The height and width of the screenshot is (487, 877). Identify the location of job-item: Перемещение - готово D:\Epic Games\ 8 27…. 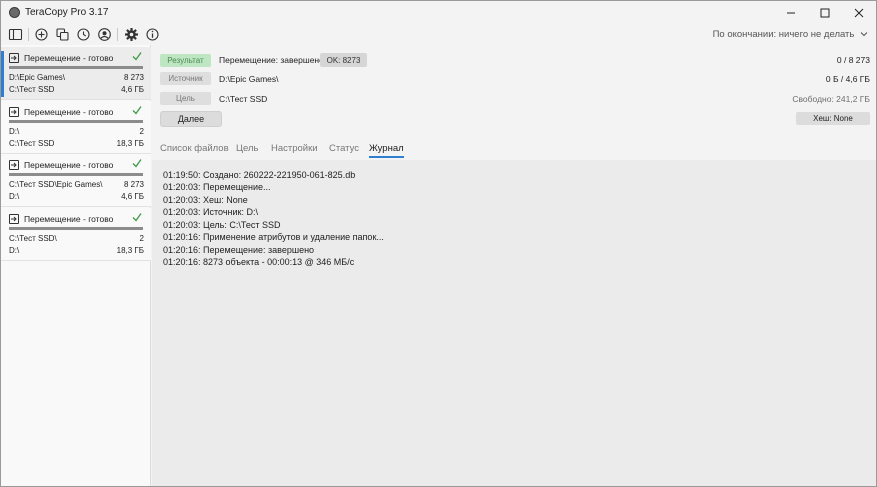
(76, 73).